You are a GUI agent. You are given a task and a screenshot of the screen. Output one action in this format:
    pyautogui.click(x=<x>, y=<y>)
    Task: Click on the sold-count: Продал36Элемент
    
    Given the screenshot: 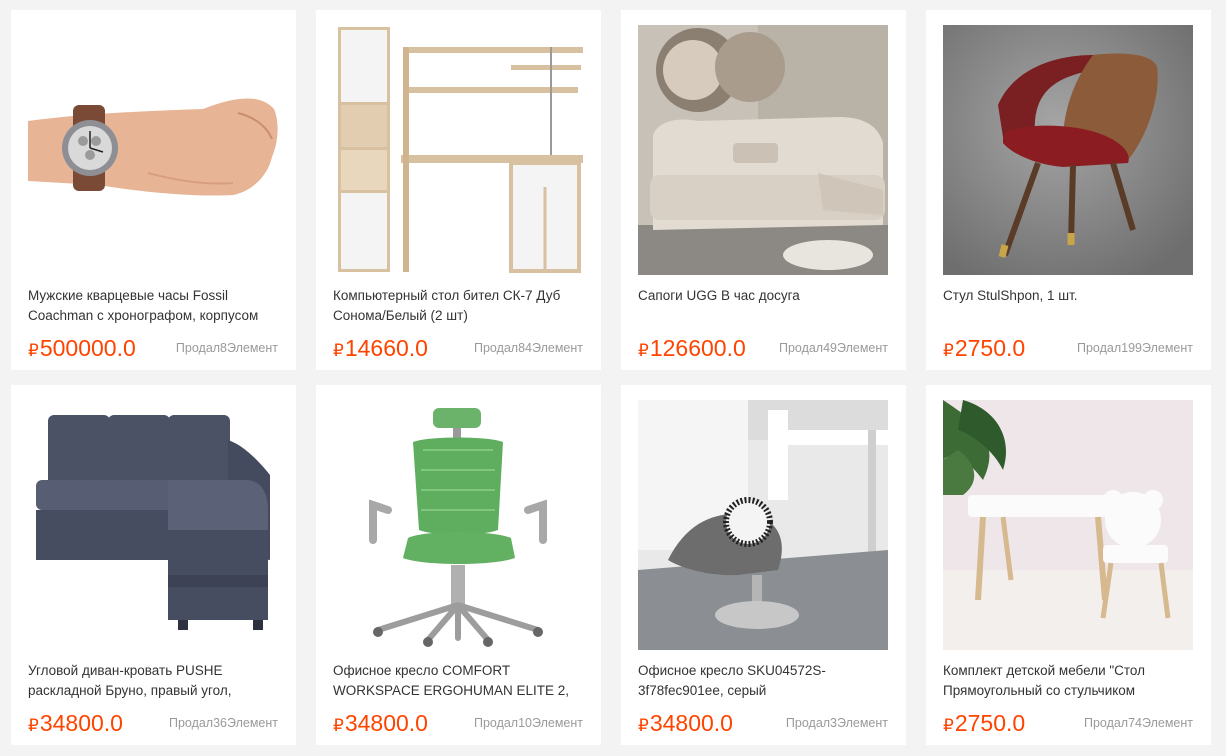 What is the action you would take?
    pyautogui.click(x=223, y=723)
    